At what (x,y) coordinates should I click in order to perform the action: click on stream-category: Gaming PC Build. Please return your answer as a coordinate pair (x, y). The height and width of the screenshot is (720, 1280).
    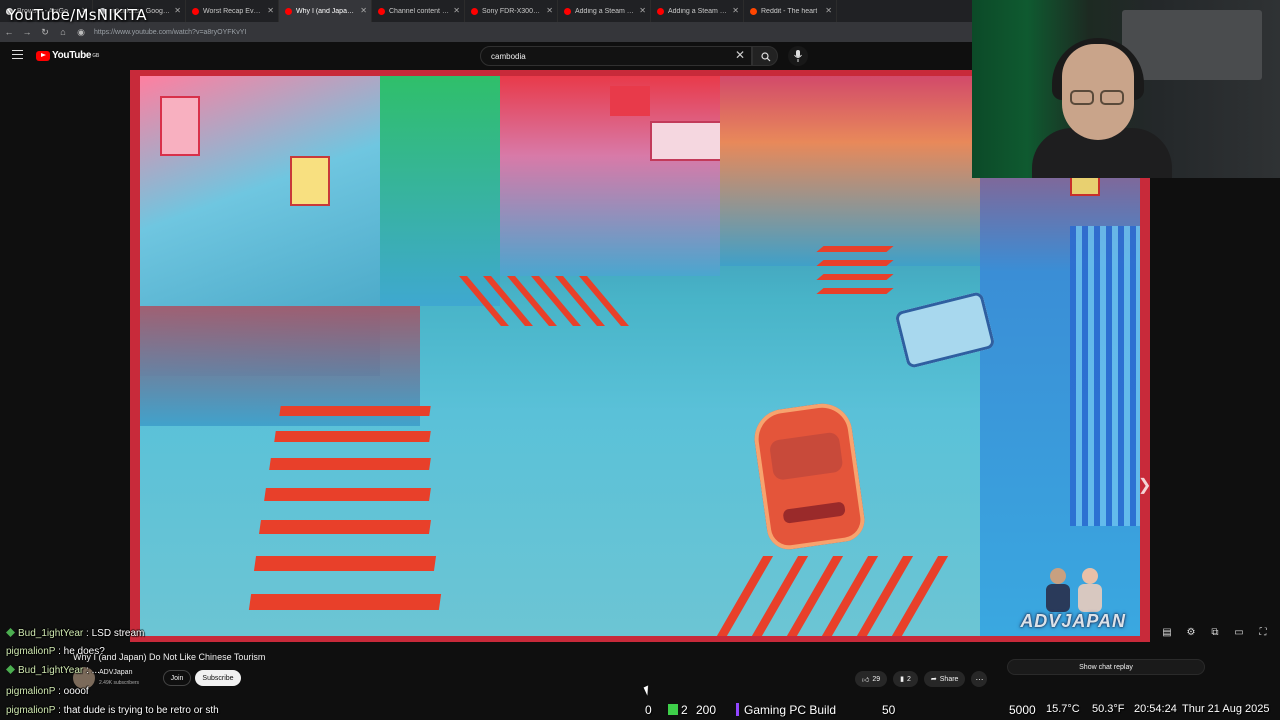
    Looking at the image, I should click on (790, 710).